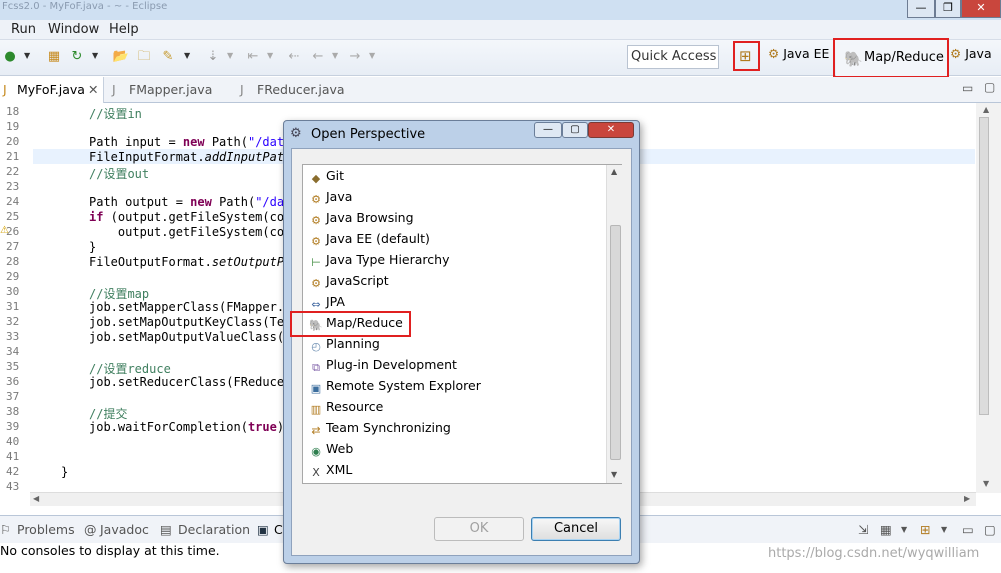 The width and height of the screenshot is (1001, 573). What do you see at coordinates (318, 57) in the screenshot?
I see `back-arrow-icon: ←` at bounding box center [318, 57].